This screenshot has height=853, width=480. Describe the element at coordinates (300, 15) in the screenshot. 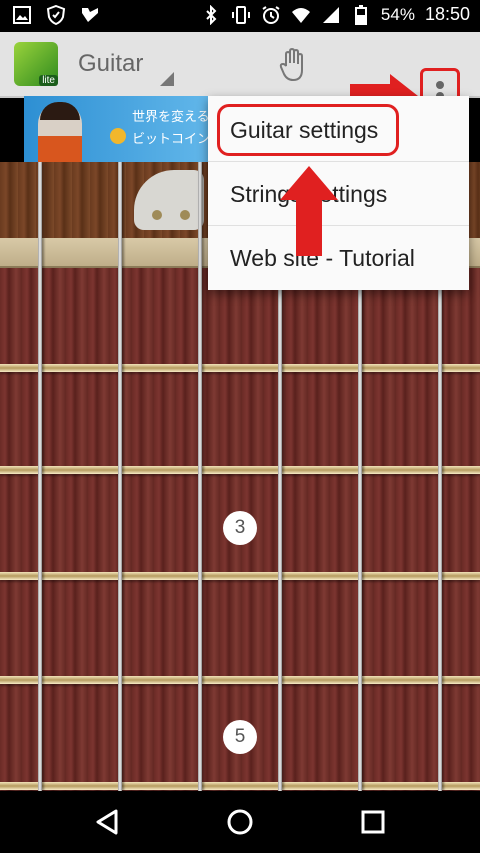

I see `wifi-icon` at that location.